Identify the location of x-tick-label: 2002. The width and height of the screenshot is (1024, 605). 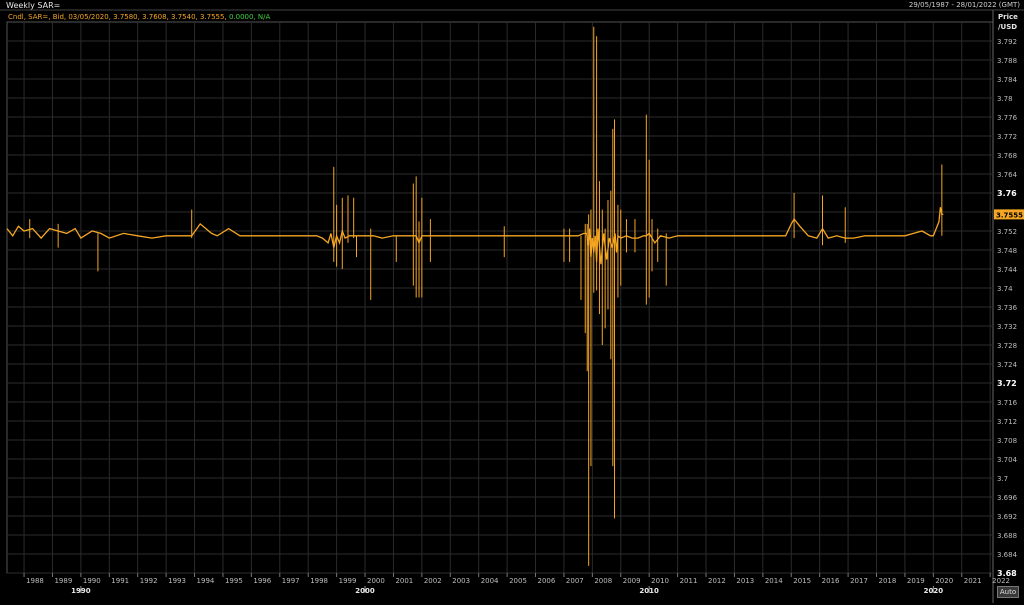
(433, 581).